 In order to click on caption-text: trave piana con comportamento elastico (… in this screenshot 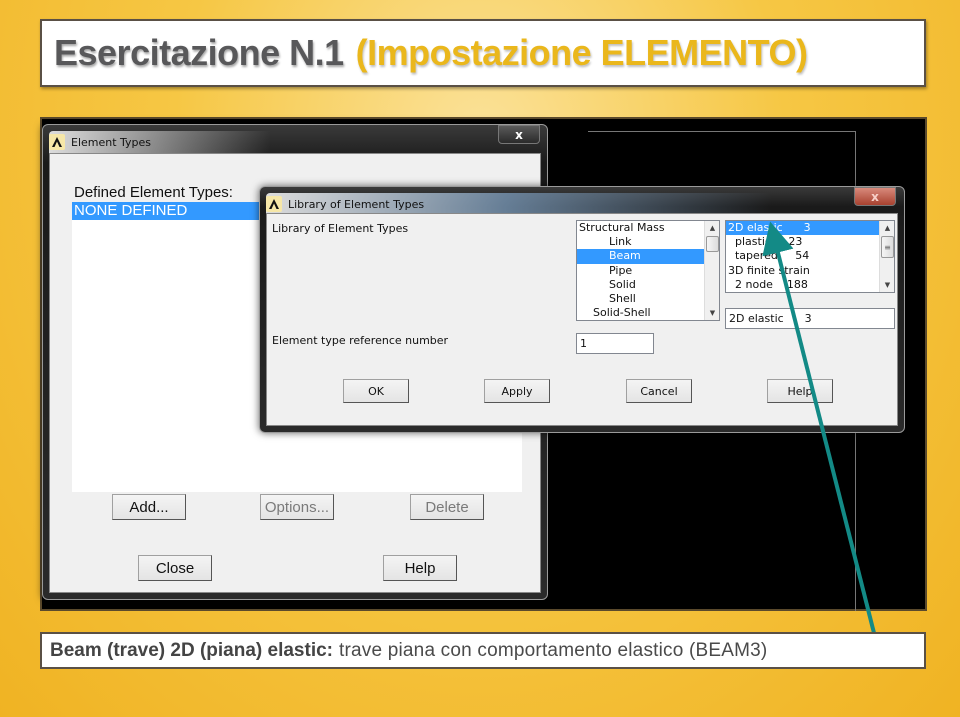, I will do `click(553, 650)`.